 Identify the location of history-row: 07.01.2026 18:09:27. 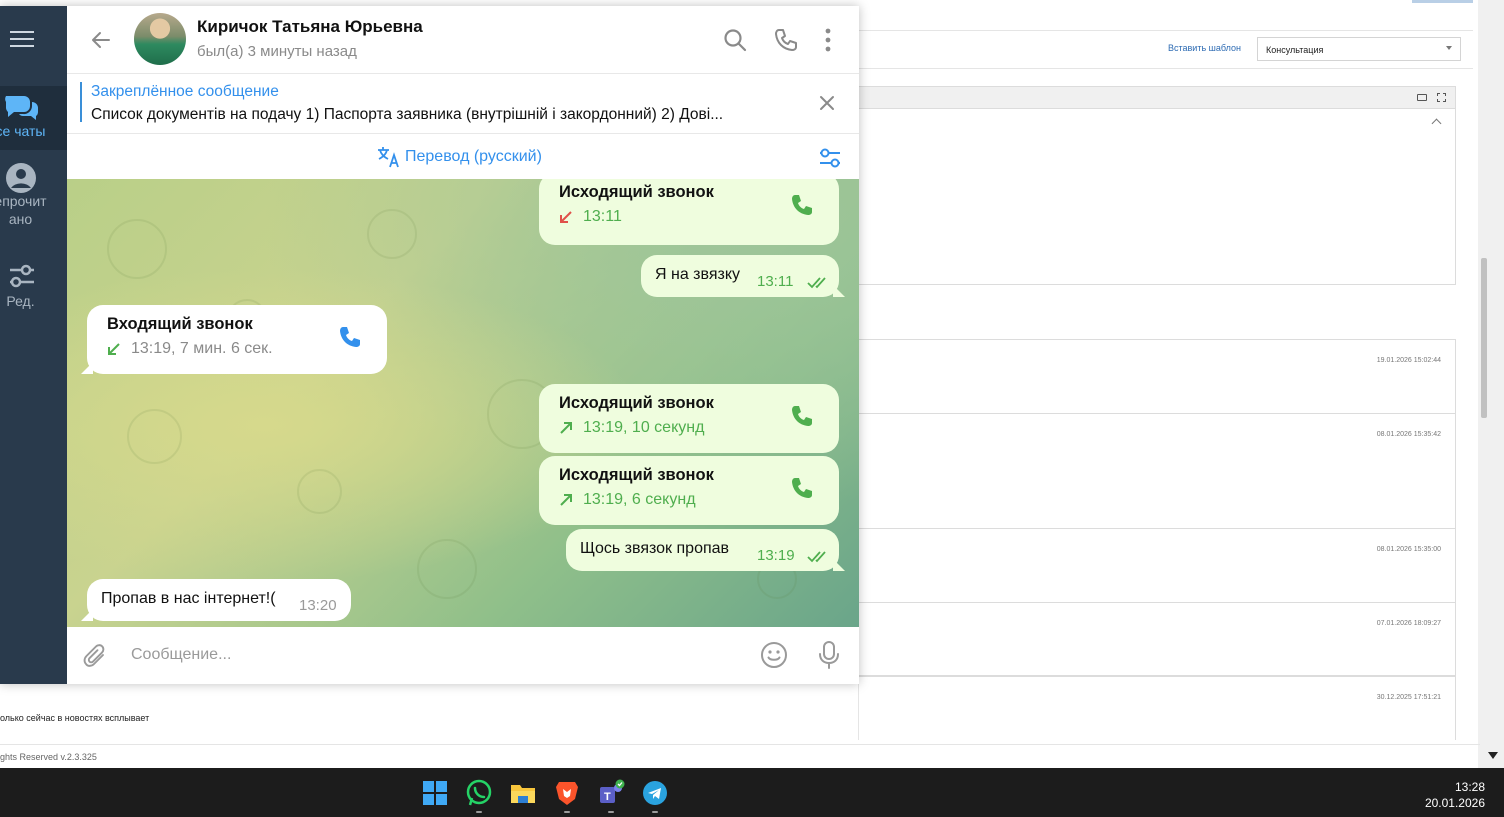
(1157, 639).